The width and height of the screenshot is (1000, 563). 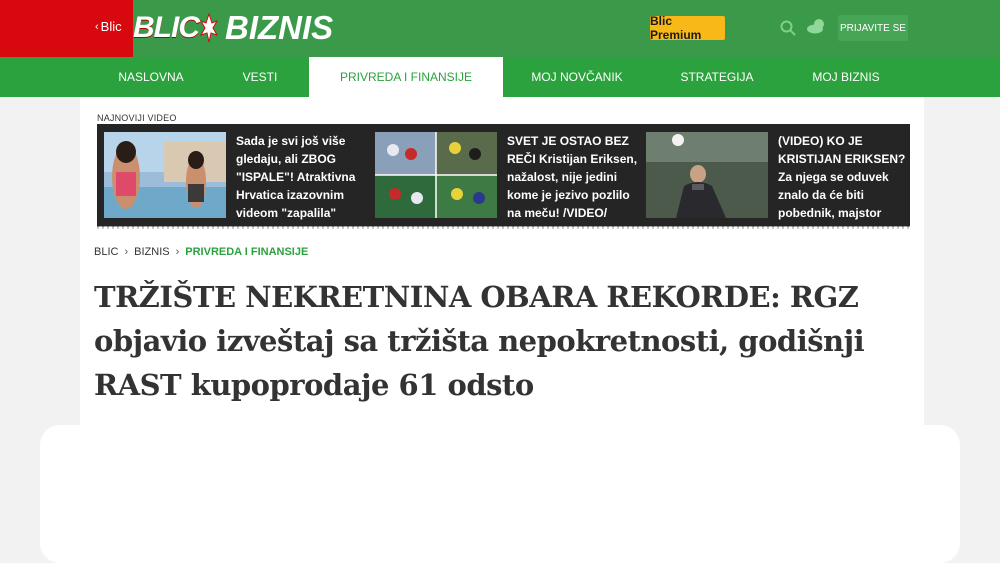 What do you see at coordinates (846, 77) in the screenshot?
I see `nav-item-moj-biznis: MOJ BIZNIS` at bounding box center [846, 77].